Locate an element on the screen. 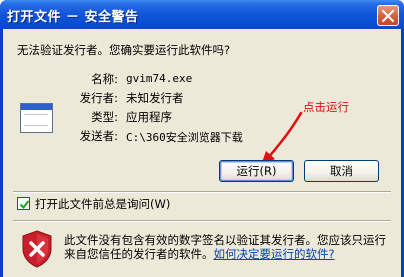  name-label: 名称: is located at coordinates (104, 79).